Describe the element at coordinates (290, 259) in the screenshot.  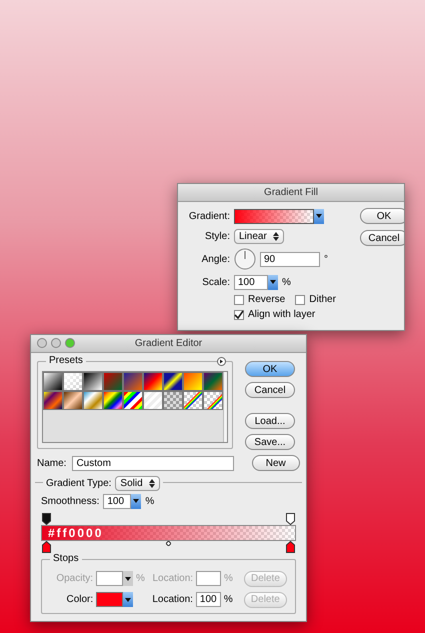
I see `angle-field: 90` at that location.